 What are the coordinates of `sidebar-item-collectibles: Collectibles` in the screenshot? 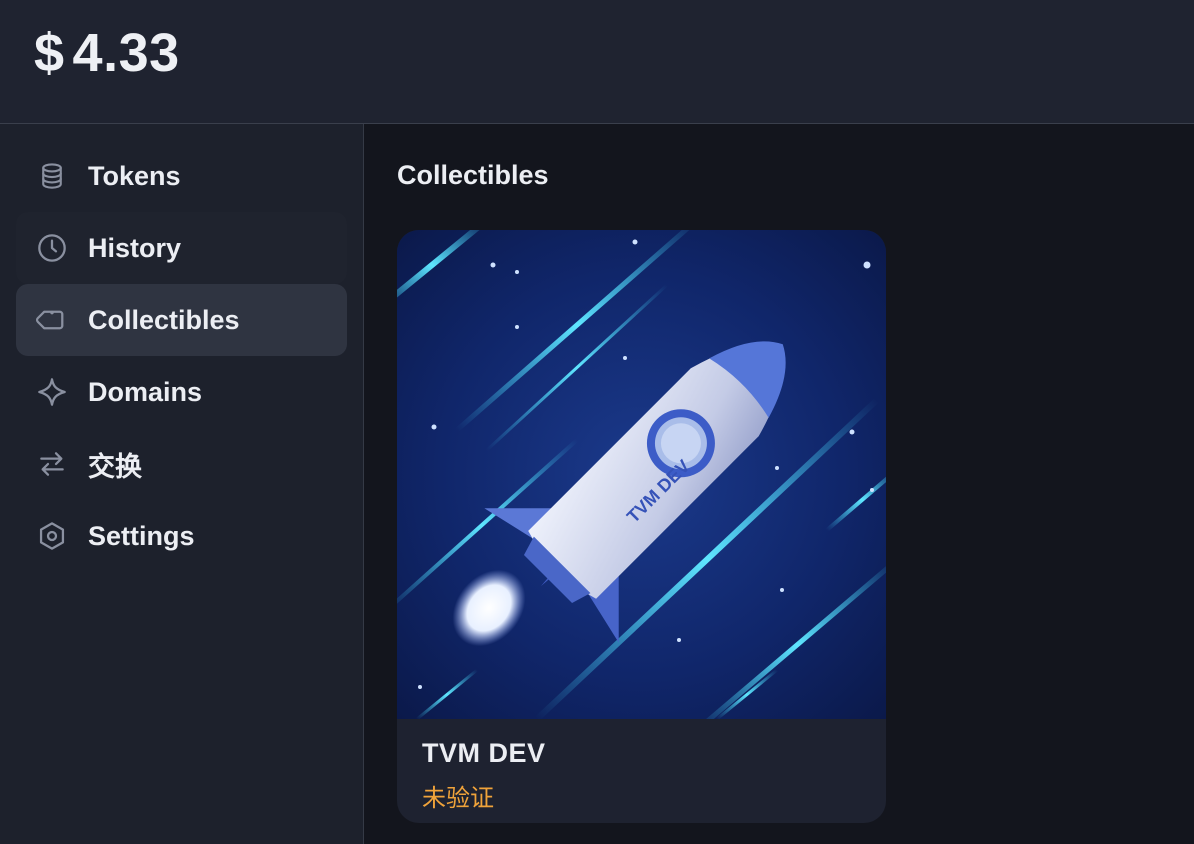 It's located at (181, 320).